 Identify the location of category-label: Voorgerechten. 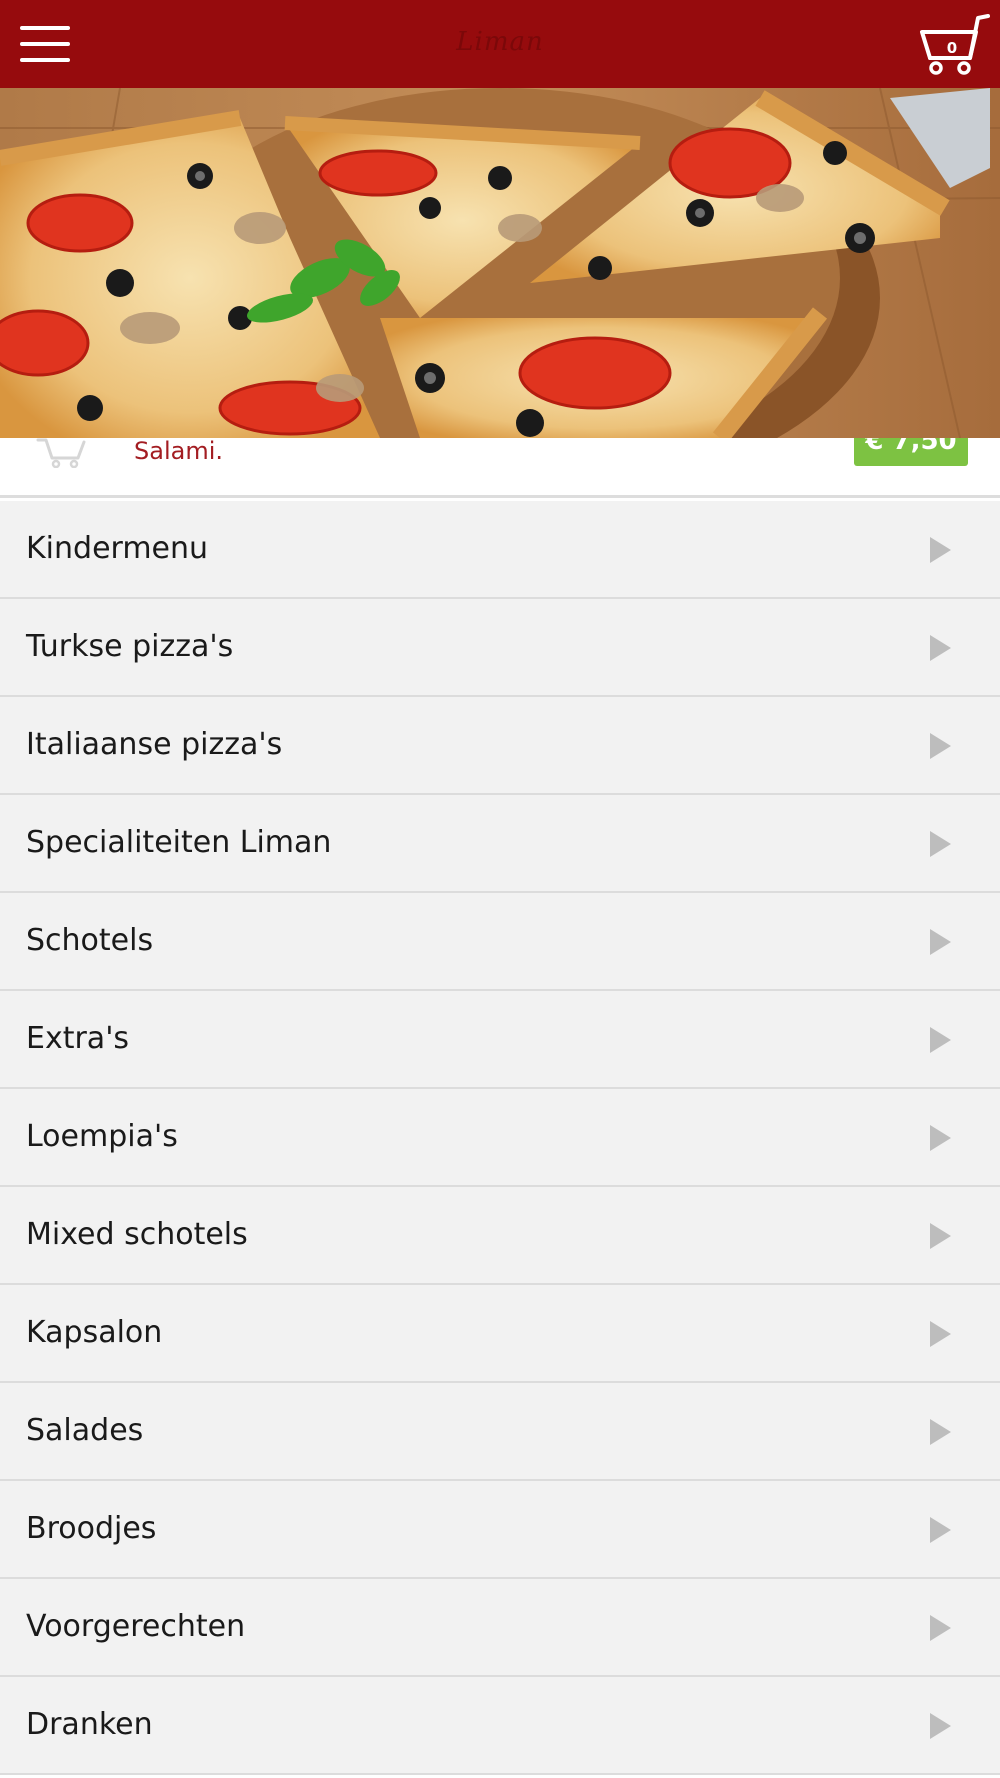
(136, 1626).